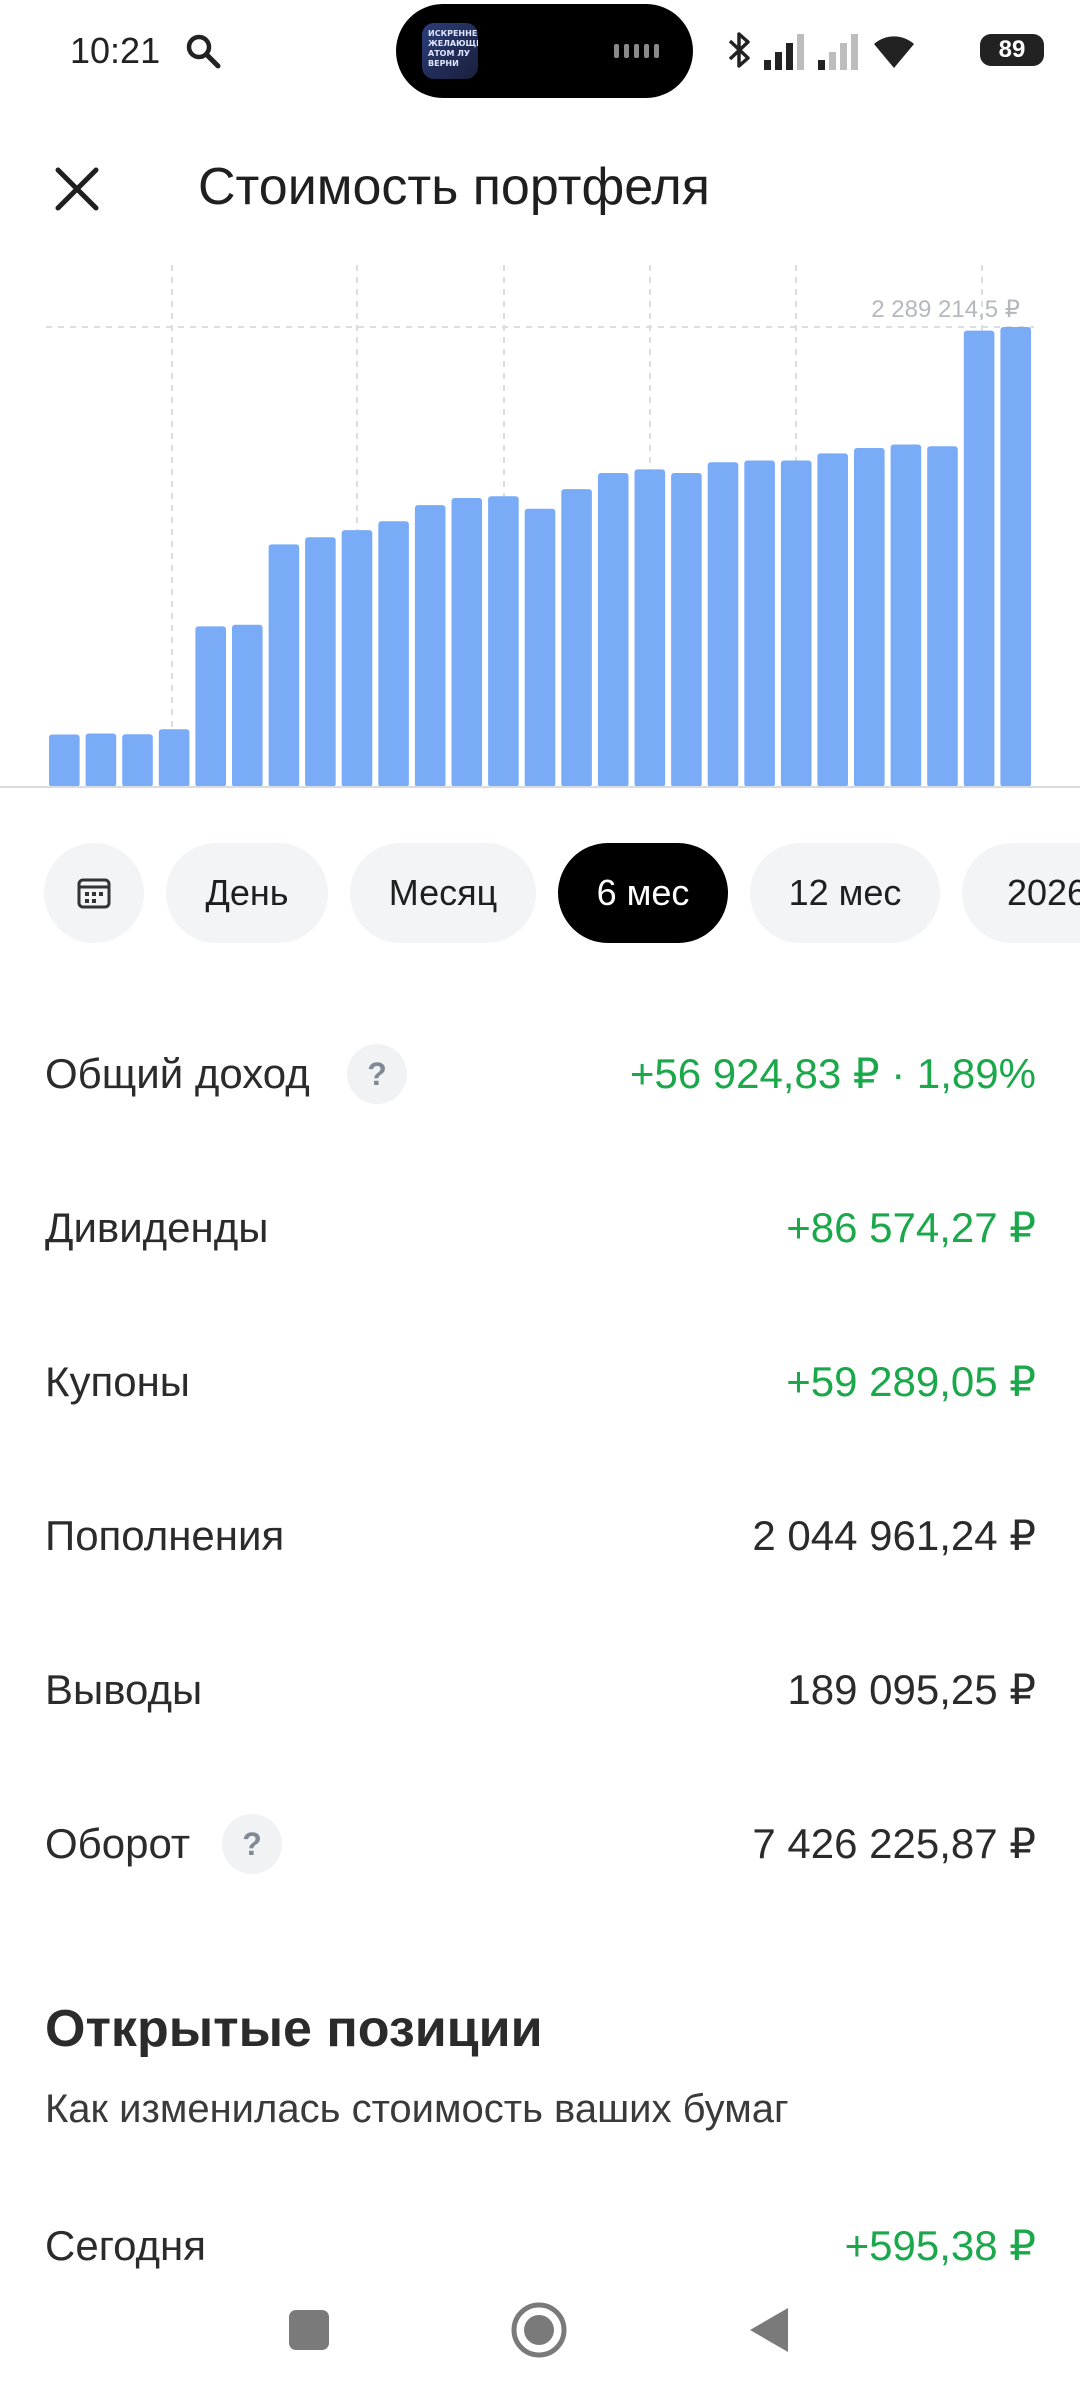  What do you see at coordinates (945, 309) in the screenshot?
I see `chart-max-label: 2 289 214,5 ₽` at bounding box center [945, 309].